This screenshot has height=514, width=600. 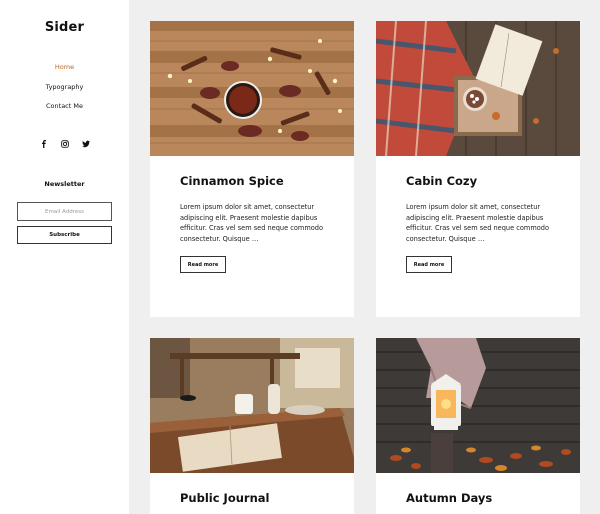 What do you see at coordinates (64, 27) in the screenshot?
I see `site-title: Sider` at bounding box center [64, 27].